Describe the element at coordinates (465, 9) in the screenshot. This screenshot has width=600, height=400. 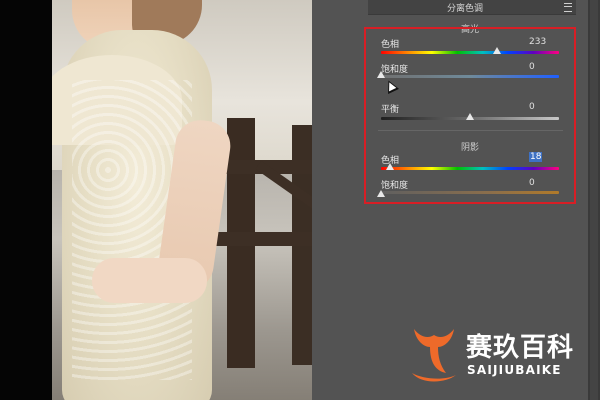
I see `panel-title: 分离色调` at that location.